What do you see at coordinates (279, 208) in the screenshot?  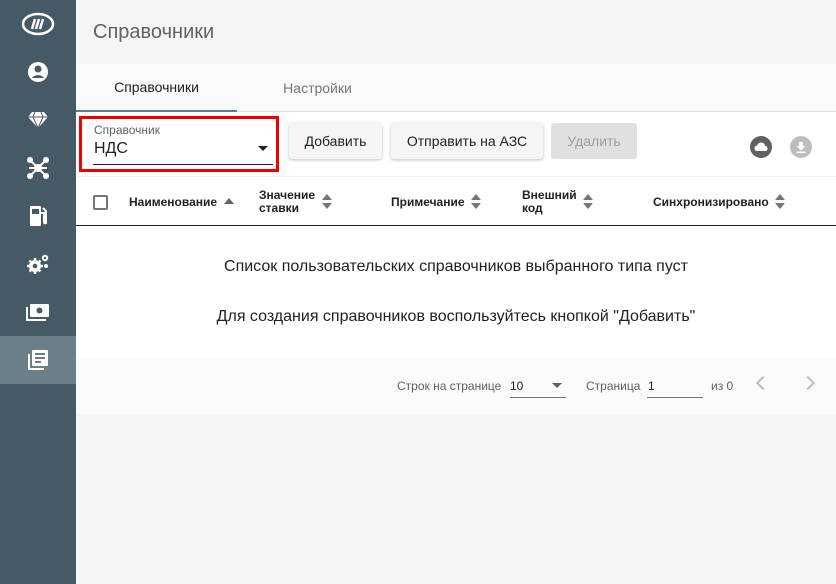 I see `column-header-rate-line2: ставки` at bounding box center [279, 208].